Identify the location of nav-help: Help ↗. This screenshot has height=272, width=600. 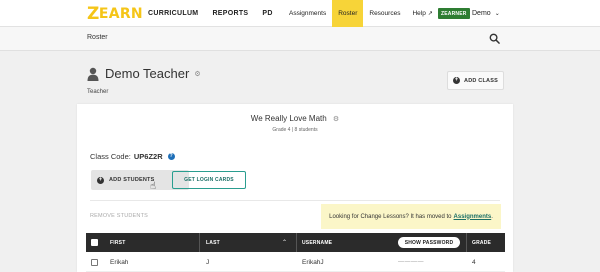
(422, 13).